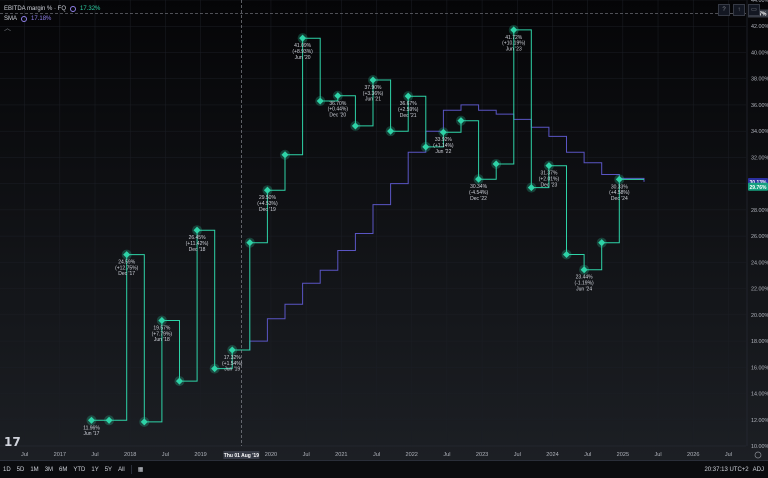 This screenshot has height=478, width=768. I want to click on x-tick-label: 2024, so click(552, 455).